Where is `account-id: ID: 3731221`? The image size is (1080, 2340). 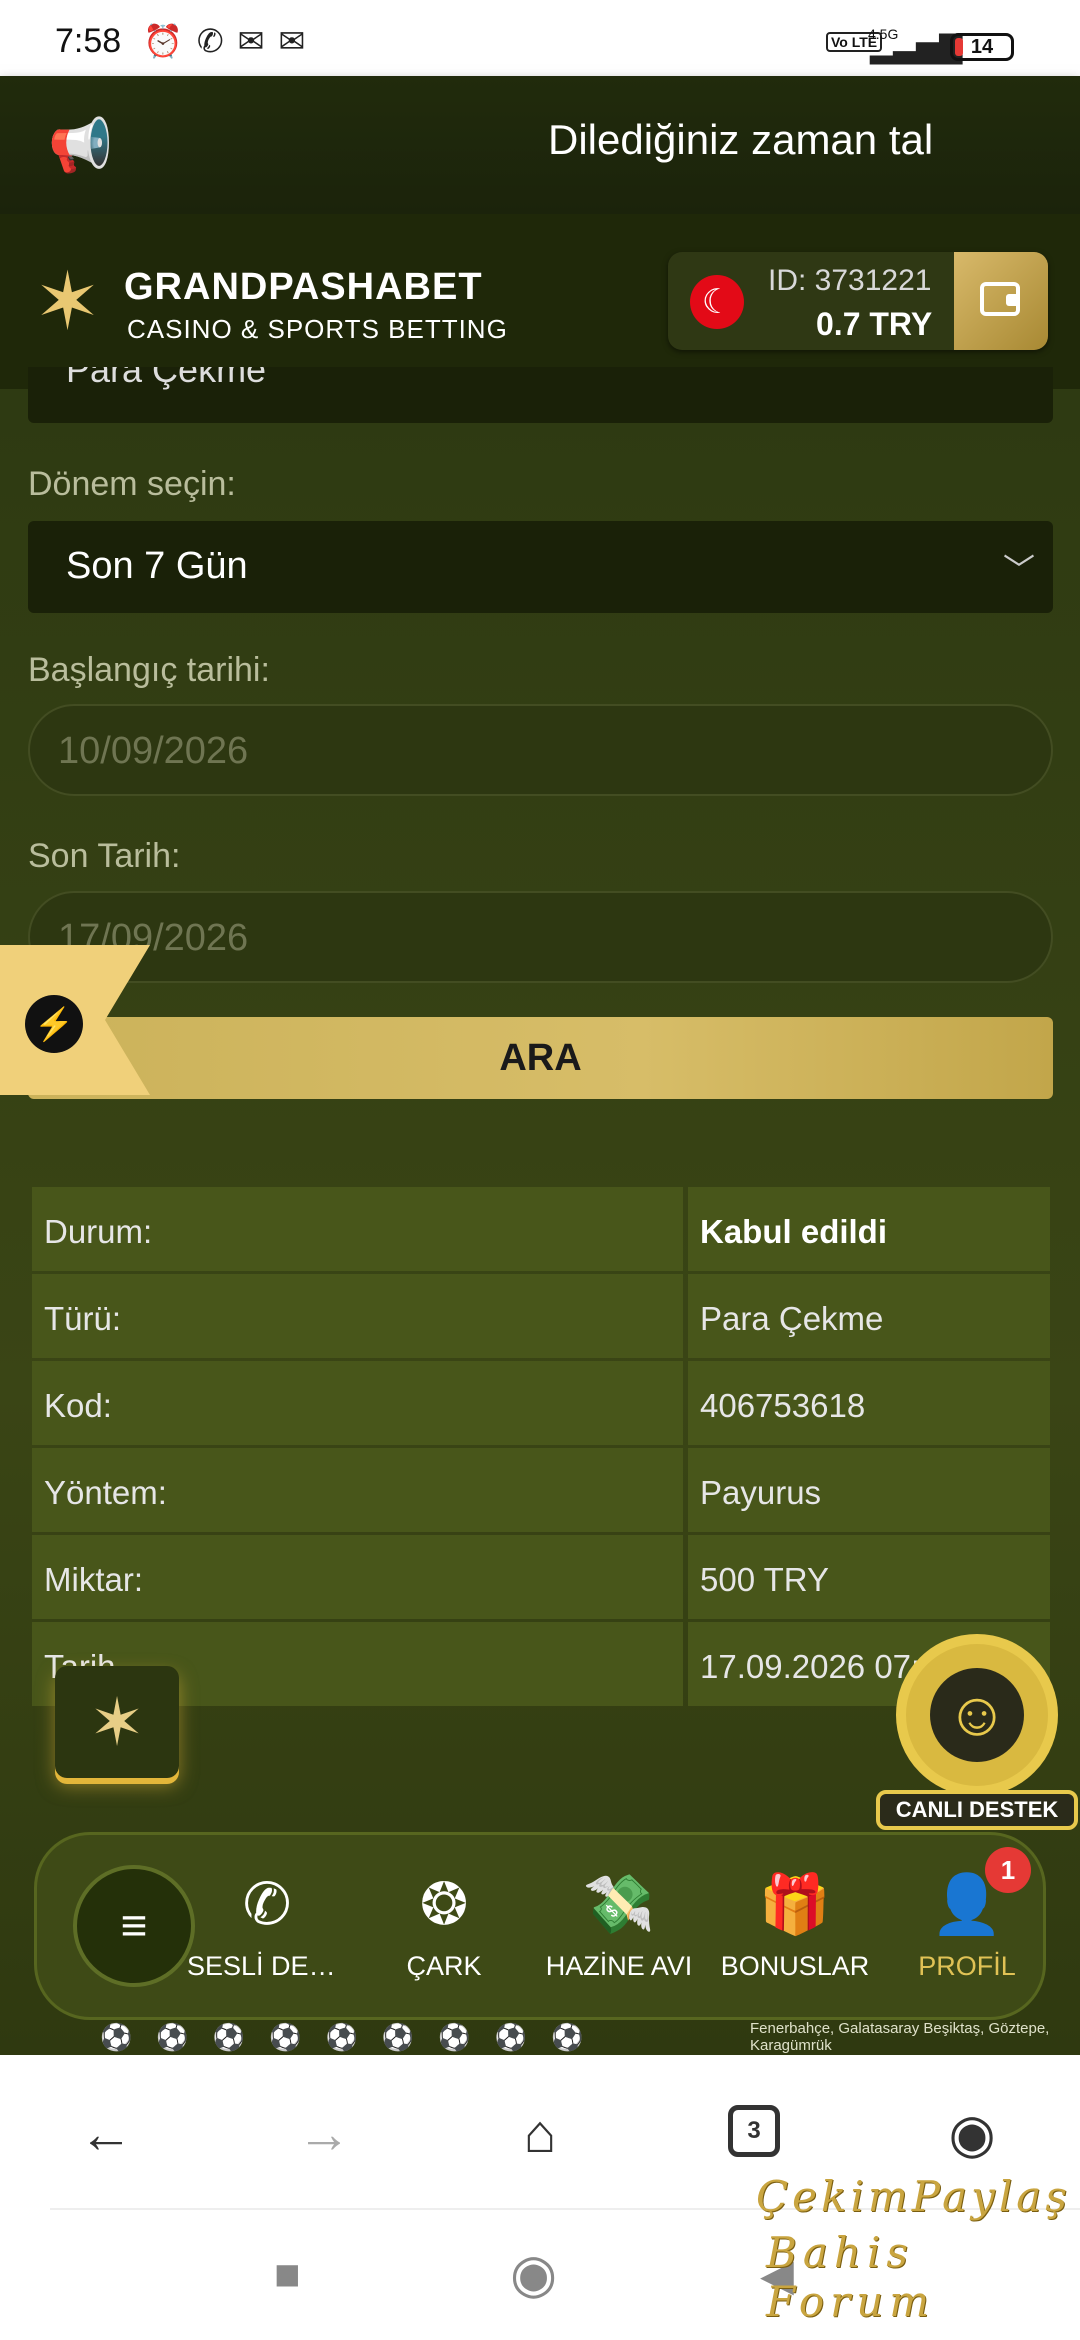
account-id: ID: 3731221 is located at coordinates (850, 280).